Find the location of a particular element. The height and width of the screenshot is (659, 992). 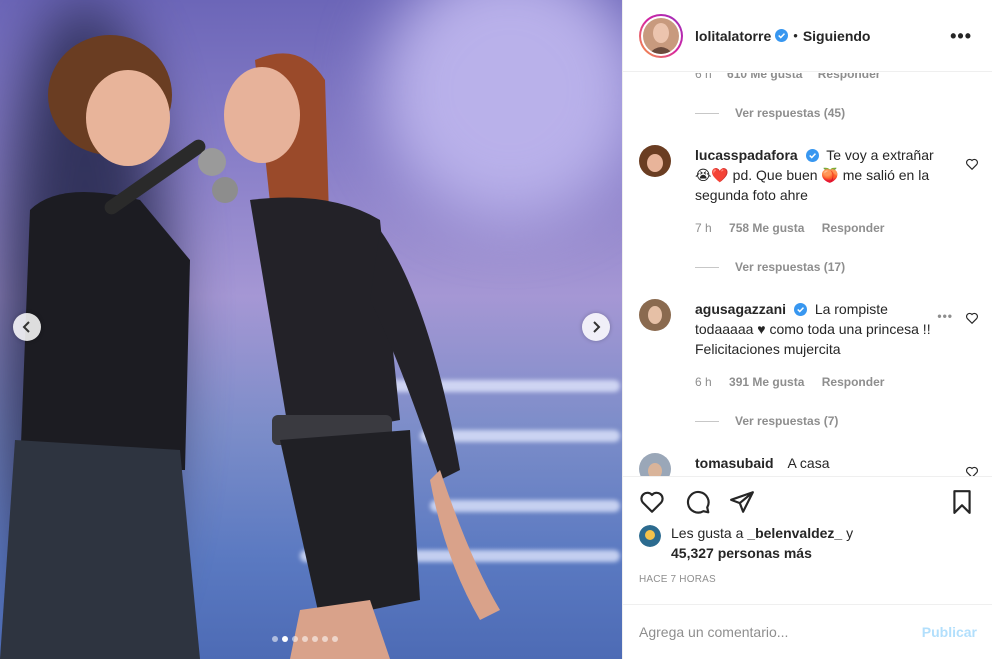

liker-avatar is located at coordinates (650, 536).